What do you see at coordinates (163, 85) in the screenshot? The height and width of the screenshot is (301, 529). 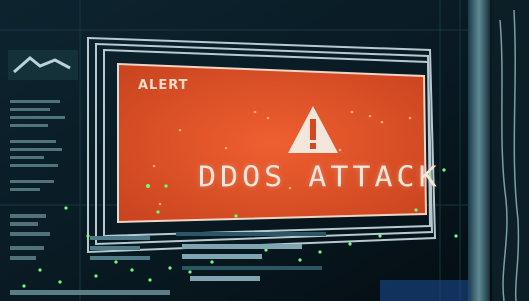 I see `alert-label: ALERT` at bounding box center [163, 85].